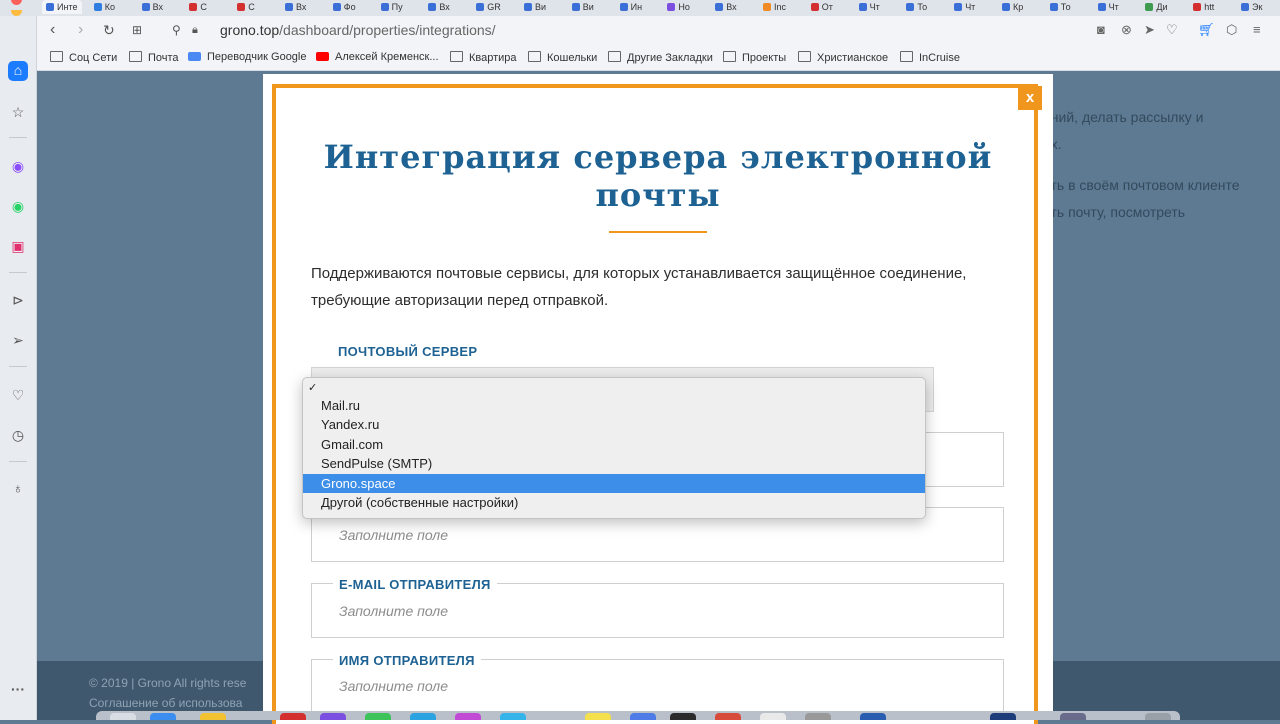  I want to click on stickies-icon, so click(598, 716).